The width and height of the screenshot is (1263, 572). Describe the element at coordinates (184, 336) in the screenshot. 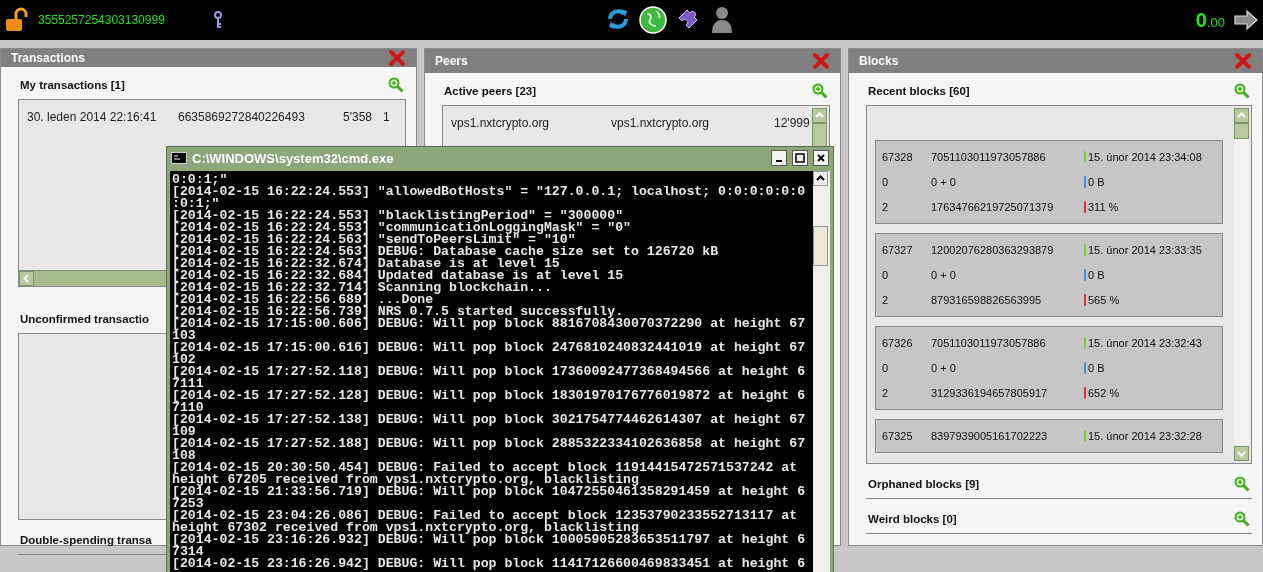

I see `console-line: 103` at that location.